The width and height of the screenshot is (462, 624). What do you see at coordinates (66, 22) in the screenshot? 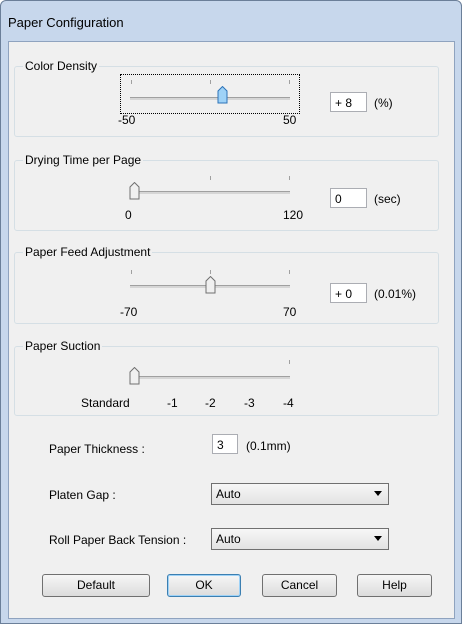
I see `window-title: Paper Configuration` at bounding box center [66, 22].